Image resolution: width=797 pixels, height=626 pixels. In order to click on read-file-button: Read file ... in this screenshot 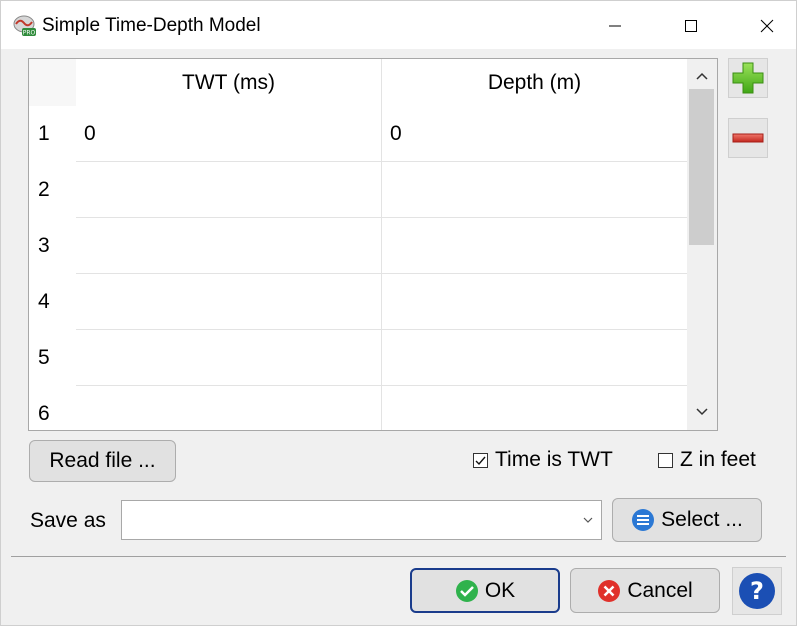, I will do `click(102, 461)`.